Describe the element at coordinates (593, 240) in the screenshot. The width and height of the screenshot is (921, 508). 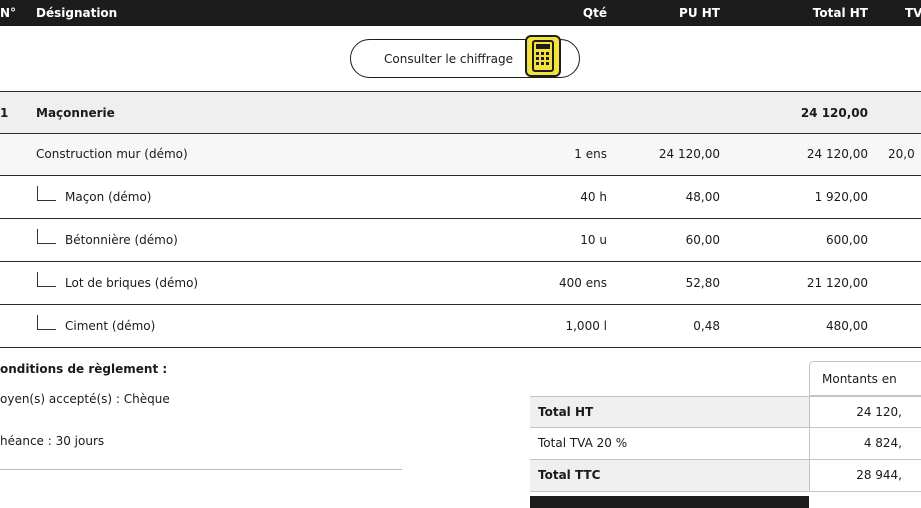
I see `subitem-quantity: 10 u` at that location.